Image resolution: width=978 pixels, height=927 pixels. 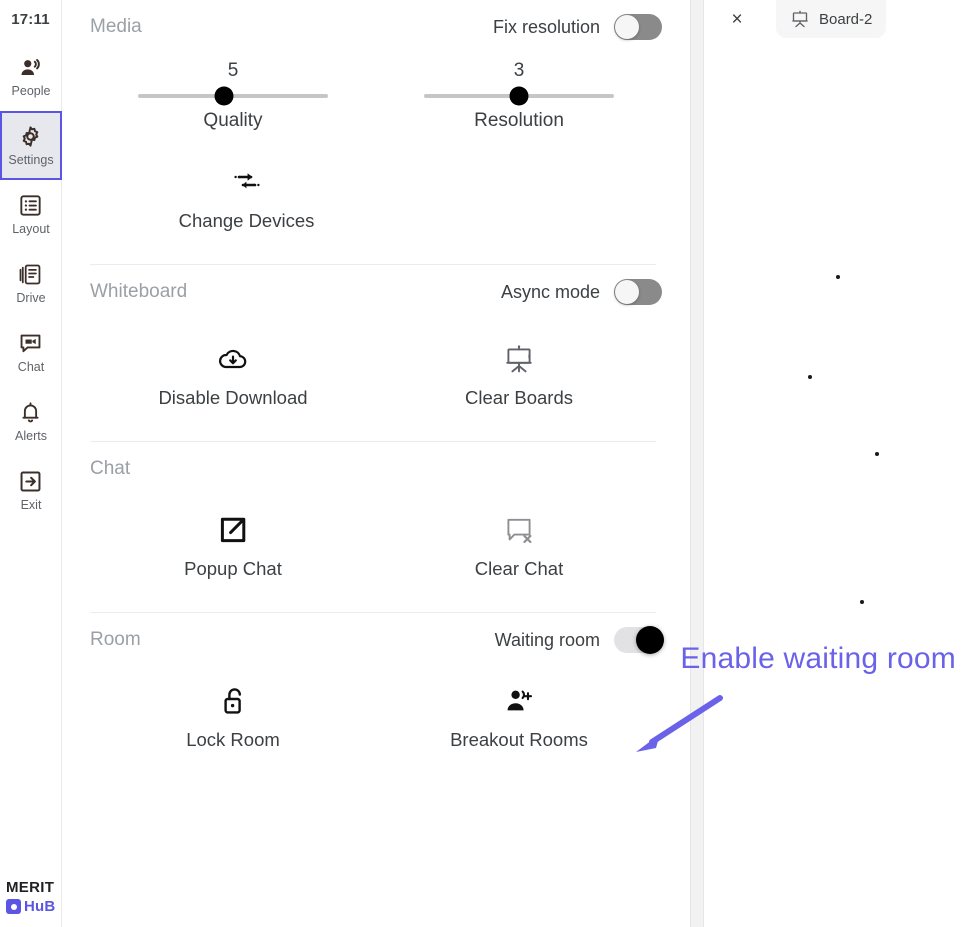 What do you see at coordinates (233, 530) in the screenshot?
I see `external-link-icon` at bounding box center [233, 530].